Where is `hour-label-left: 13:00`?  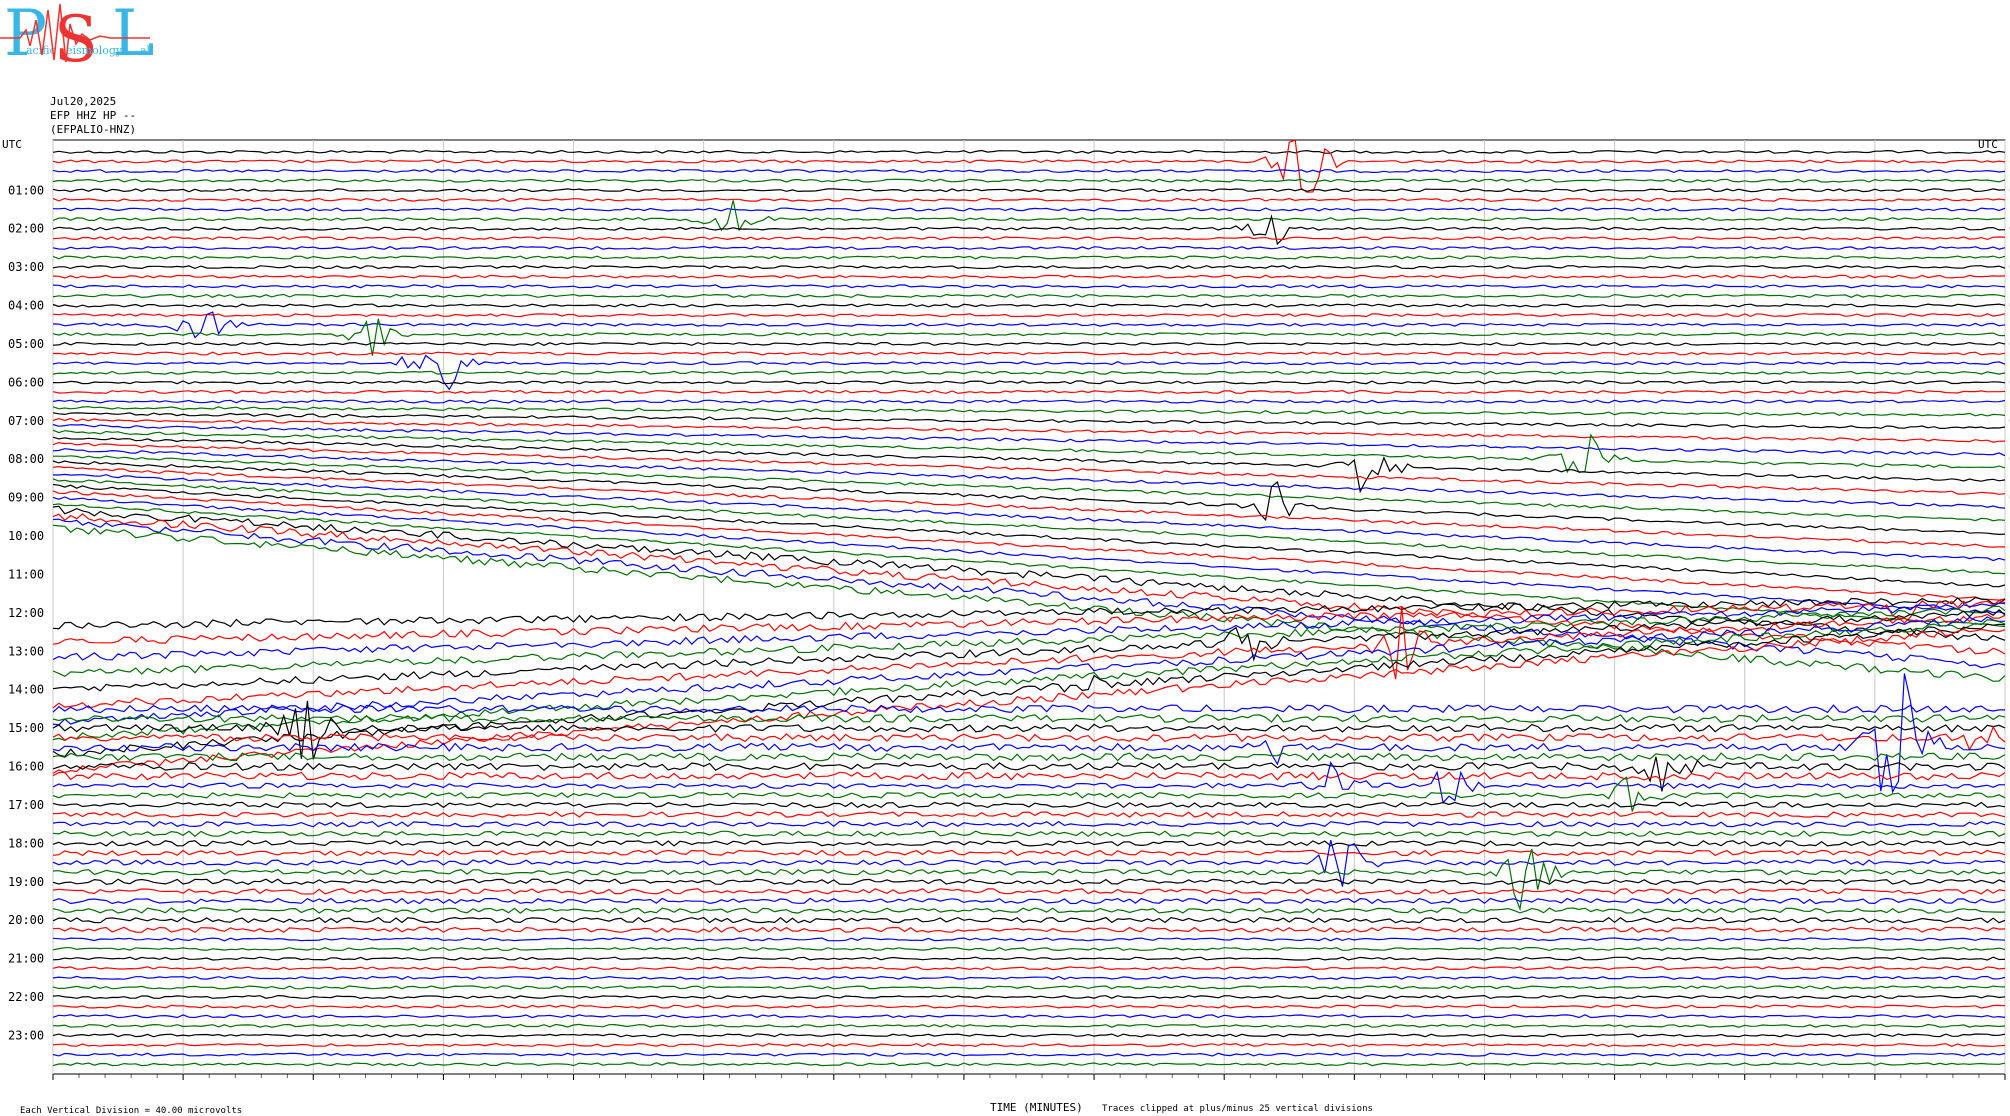
hour-label-left: 13:00 is located at coordinates (26, 651).